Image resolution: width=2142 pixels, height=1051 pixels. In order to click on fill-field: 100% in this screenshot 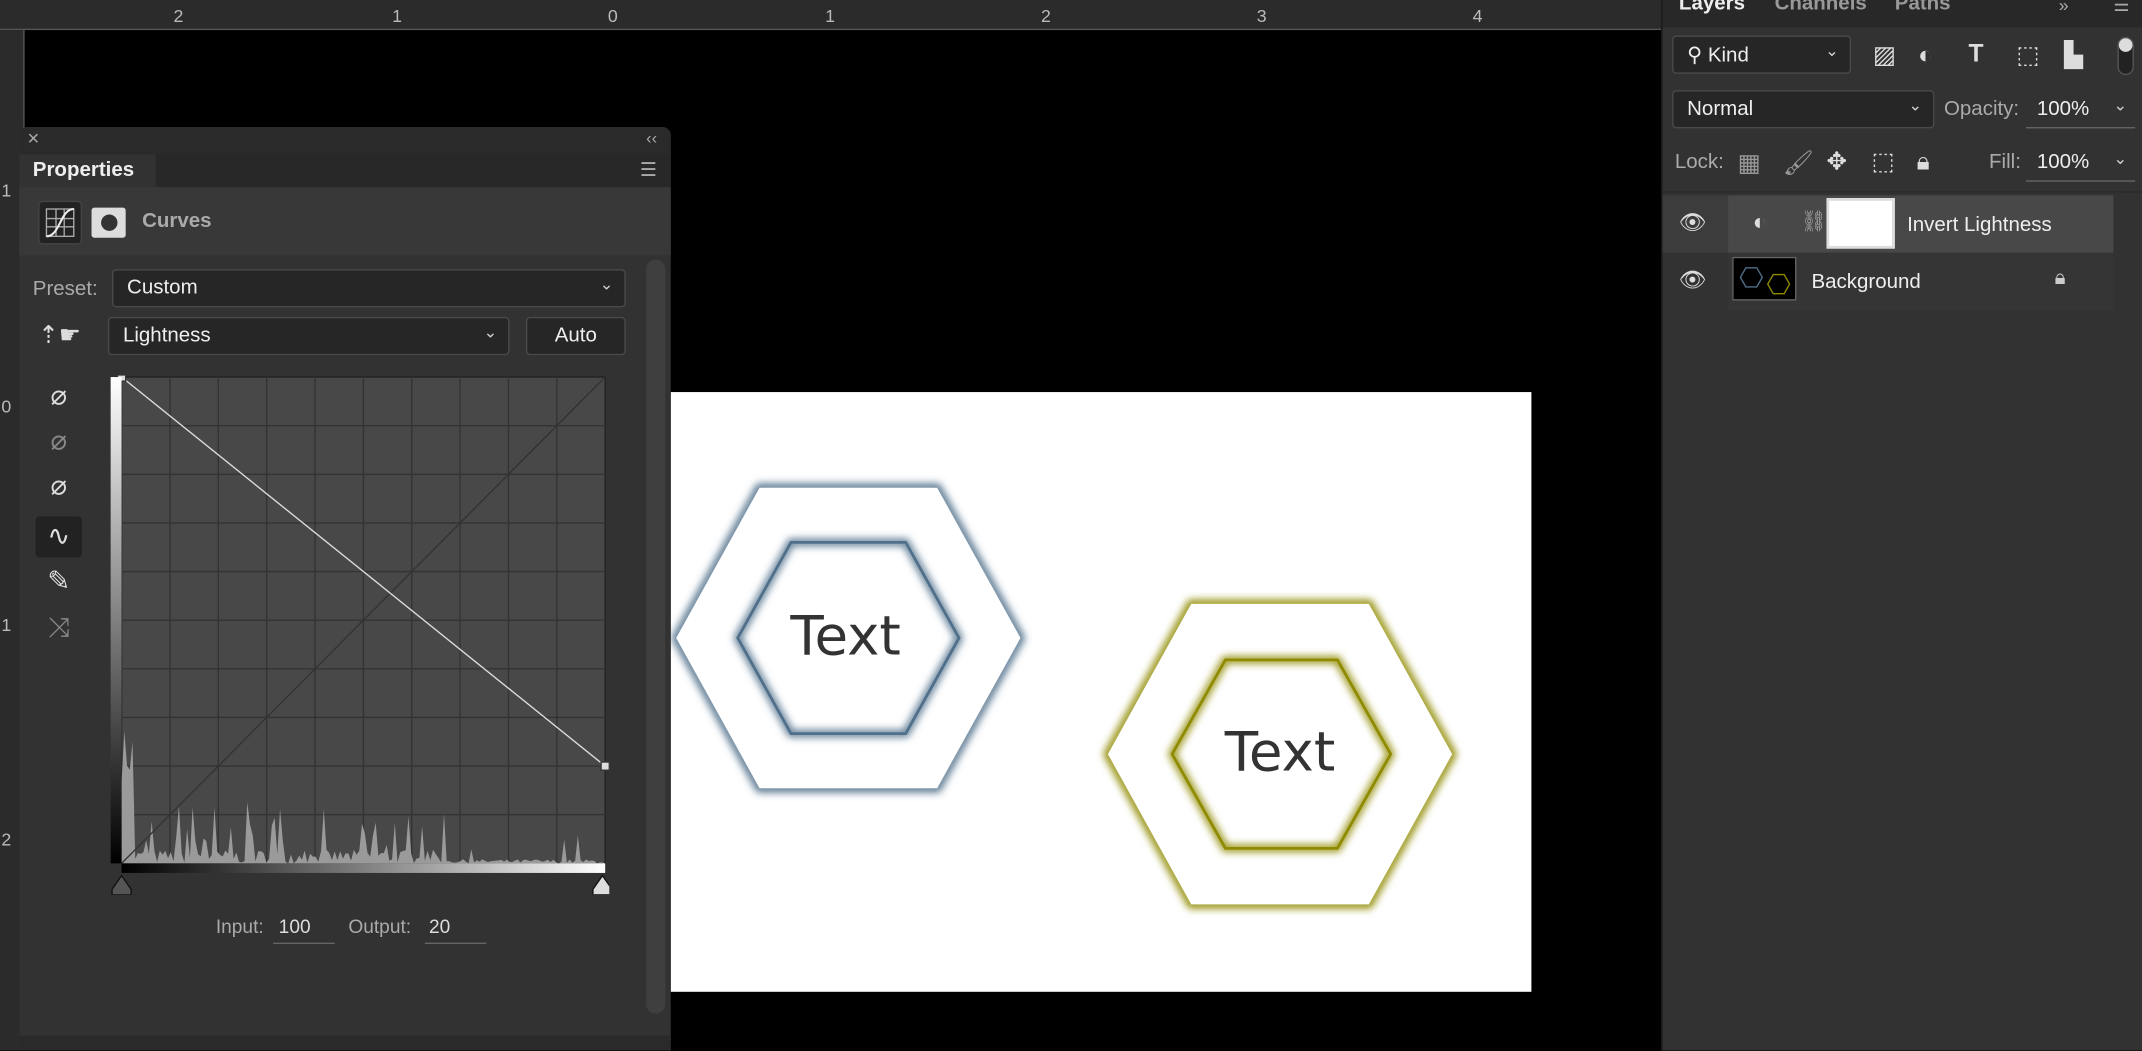, I will do `click(2063, 161)`.